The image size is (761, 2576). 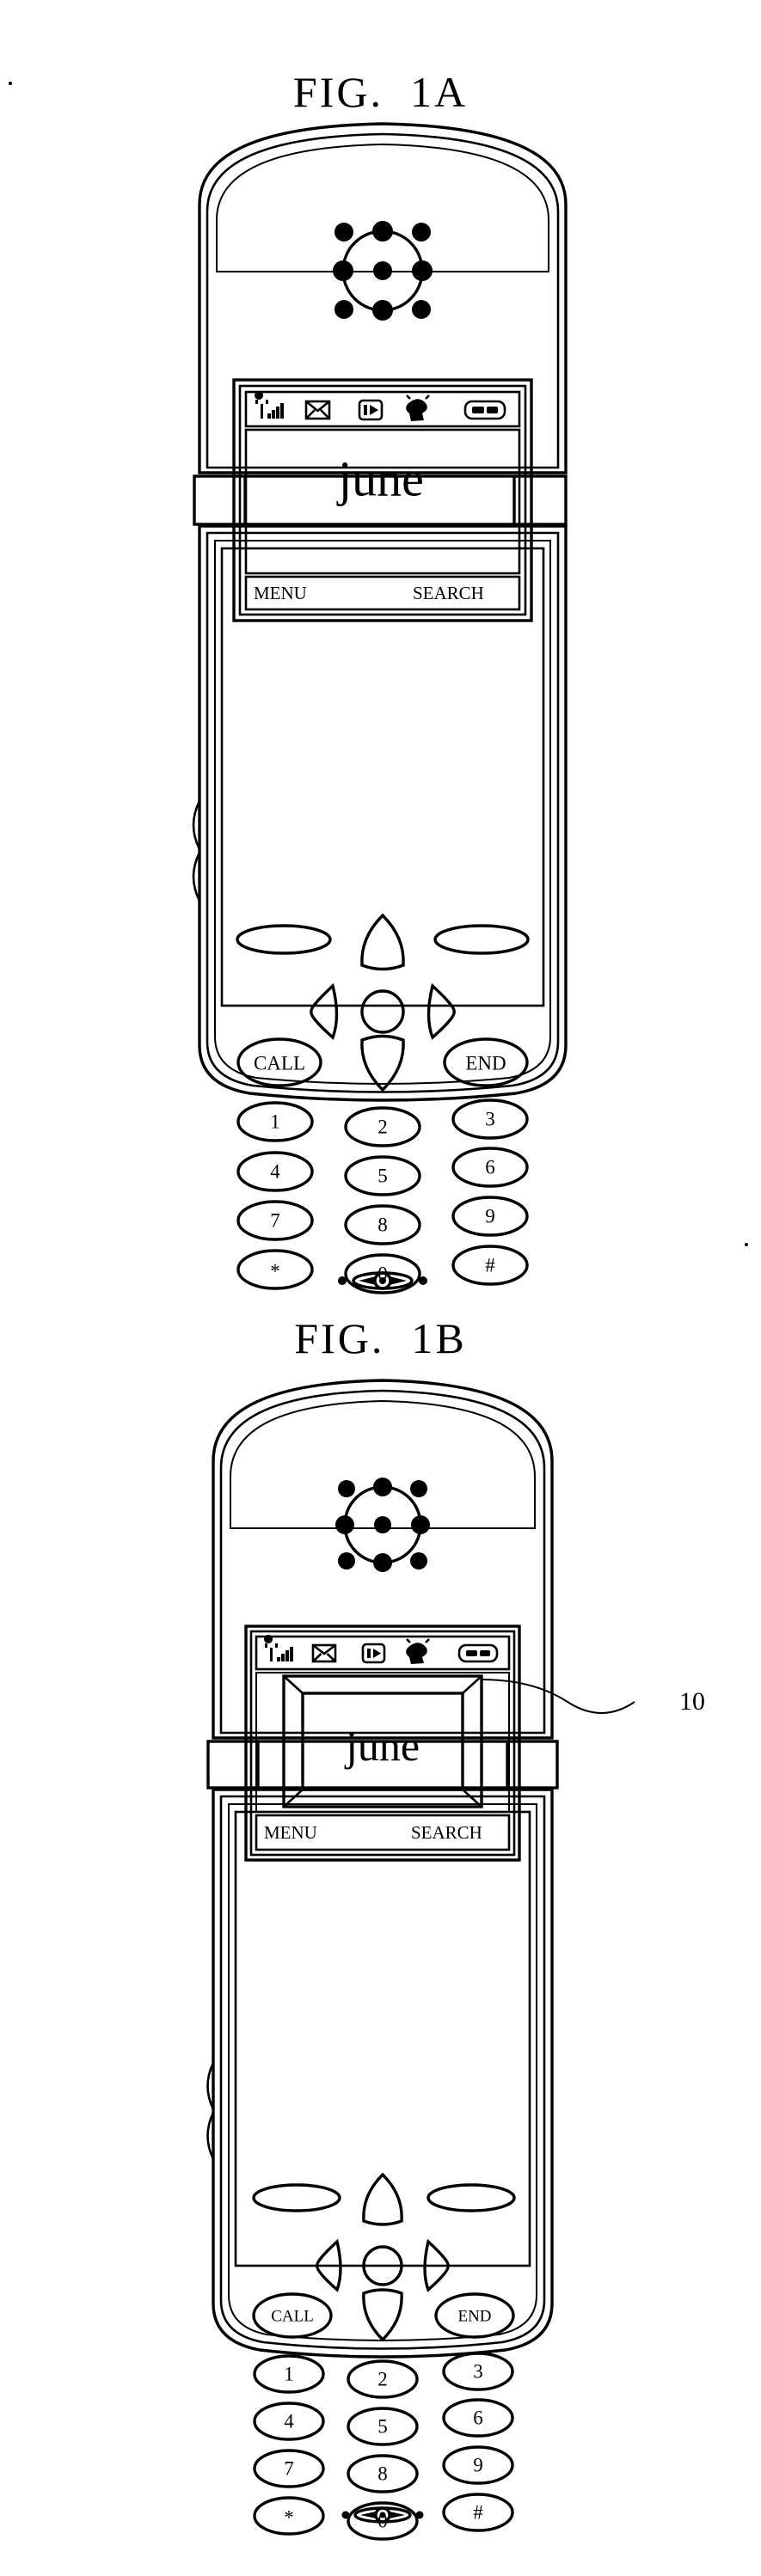 I want to click on figure-1b-microphone-area, so click(x=380, y=2529).